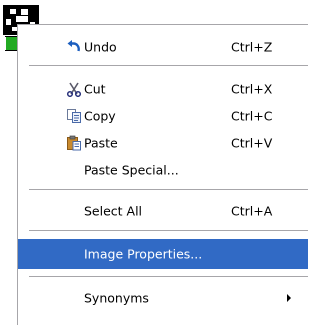 This screenshot has height=325, width=320. What do you see at coordinates (252, 116) in the screenshot?
I see `menu-item-shortcut: Ctrl+C` at bounding box center [252, 116].